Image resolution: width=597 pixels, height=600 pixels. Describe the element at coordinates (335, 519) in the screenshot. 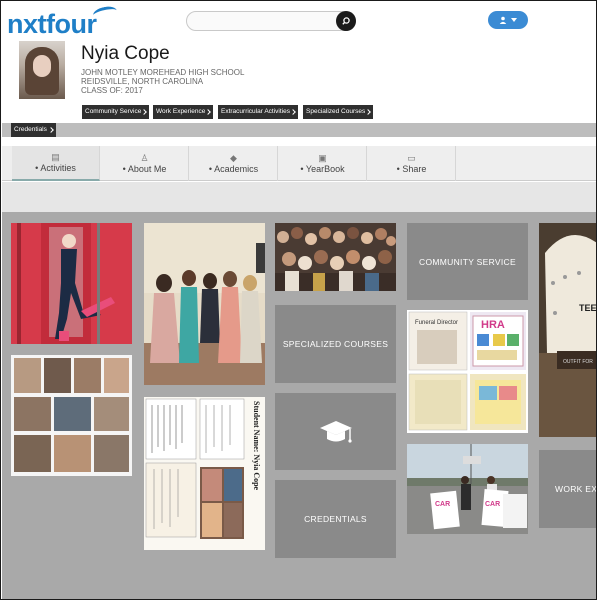

I see `tile-credentials: CREDENTIALS` at that location.